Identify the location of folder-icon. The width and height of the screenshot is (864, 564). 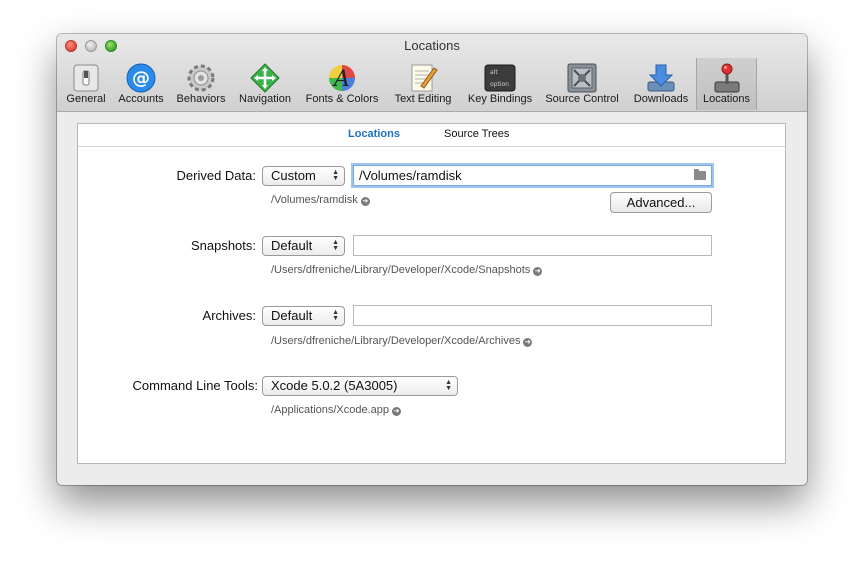
(700, 174).